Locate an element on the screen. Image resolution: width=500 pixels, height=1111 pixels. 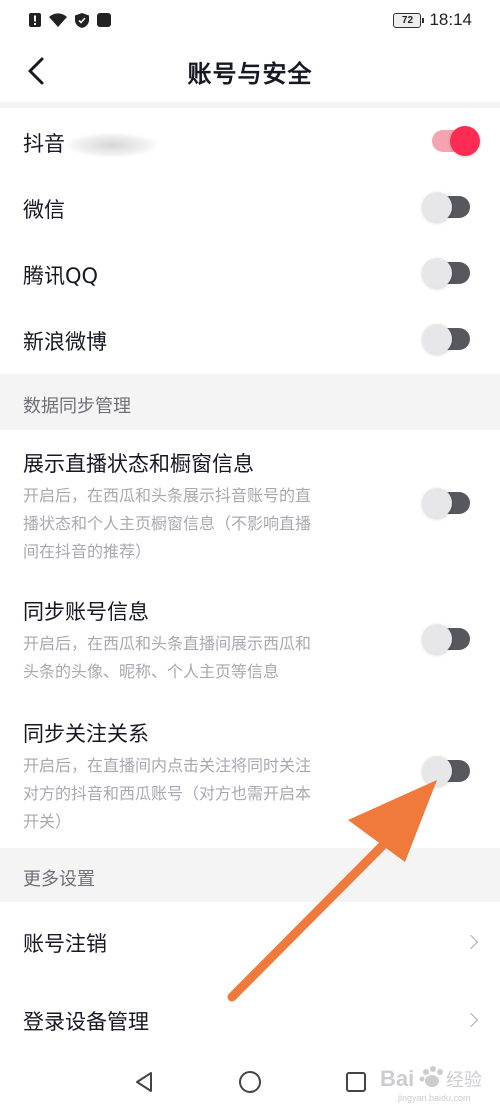
battery-icon: 72 is located at coordinates (409, 20).